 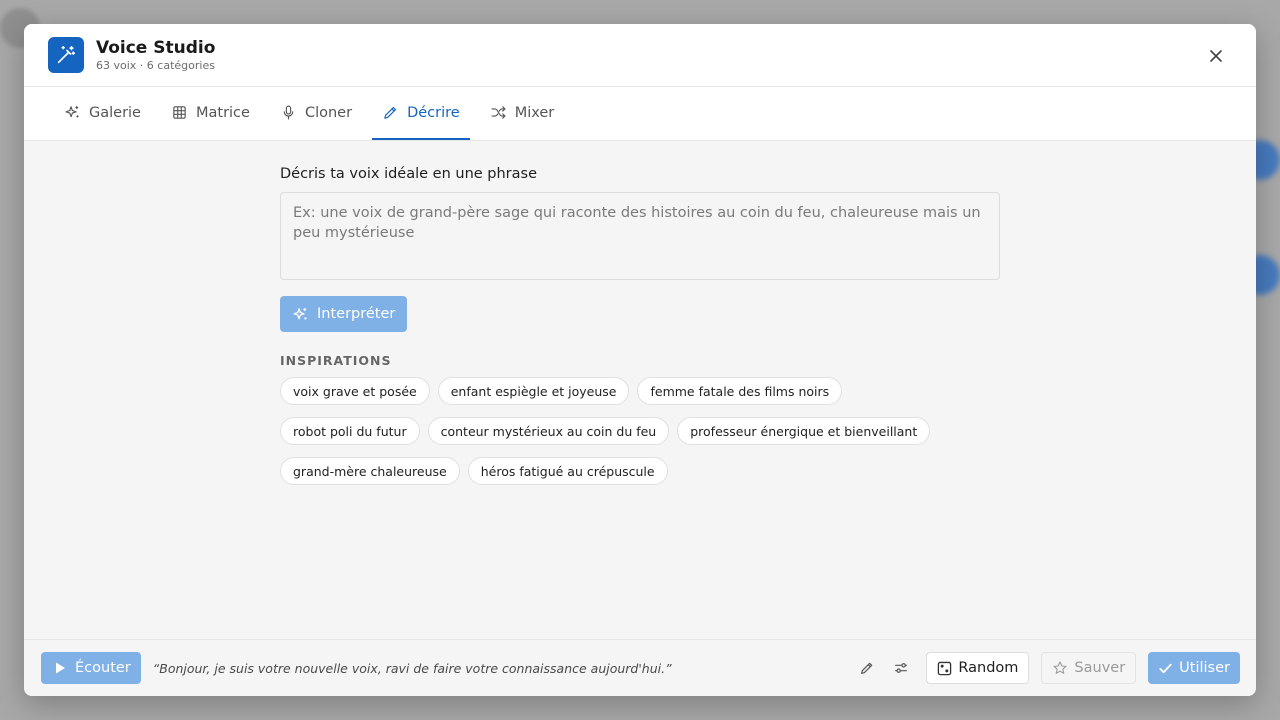 I want to click on tab-label: Galerie, so click(x=115, y=112).